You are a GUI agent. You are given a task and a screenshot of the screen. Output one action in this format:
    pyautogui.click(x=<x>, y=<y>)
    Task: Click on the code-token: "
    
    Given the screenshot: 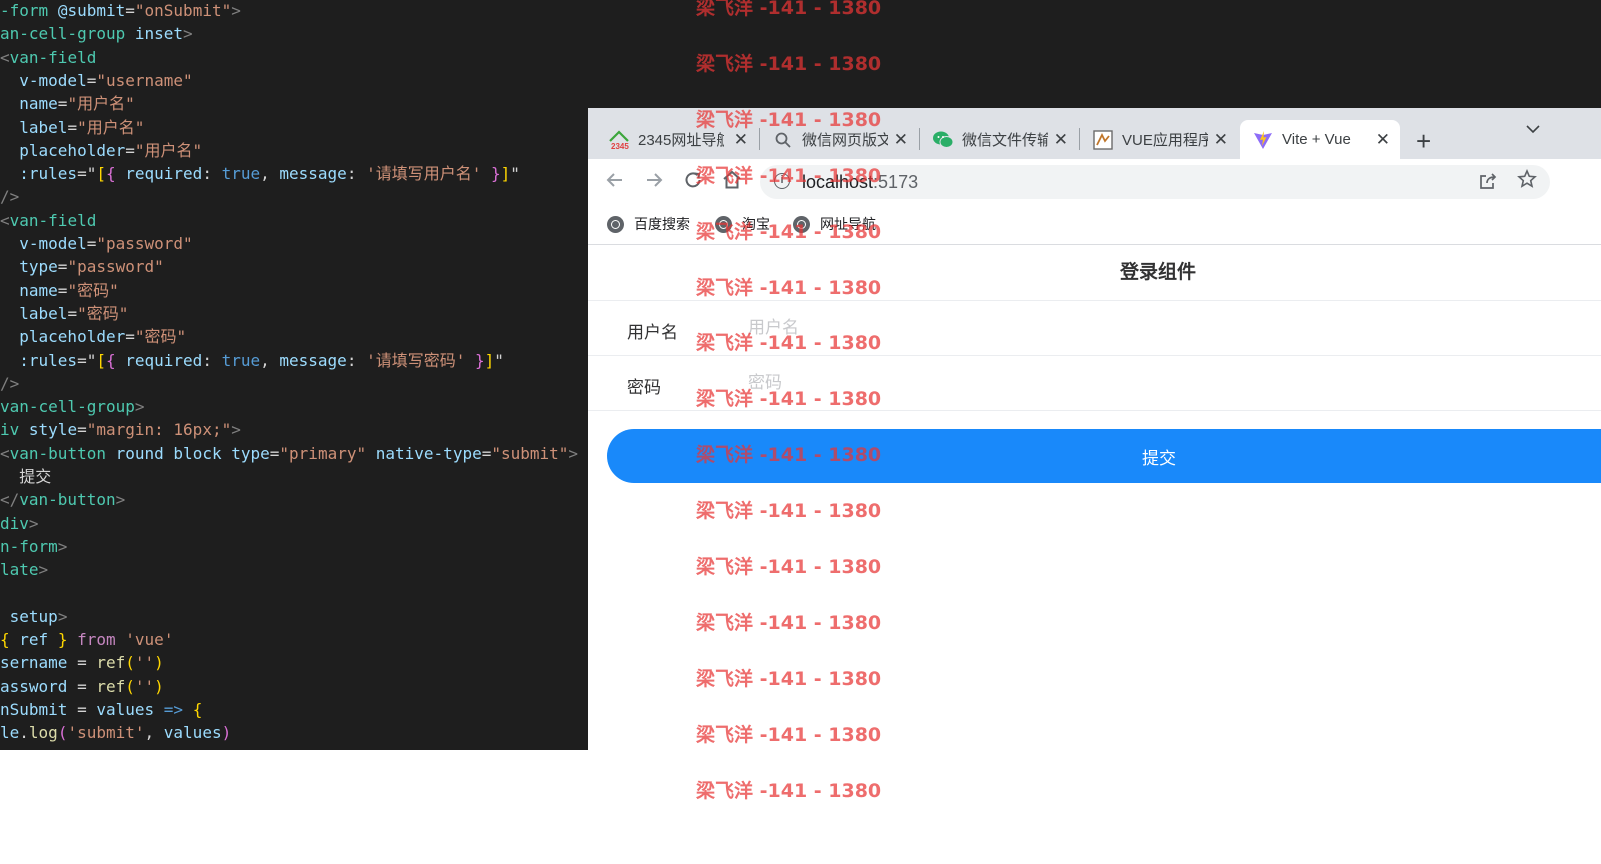 What is the action you would take?
    pyautogui.click(x=515, y=174)
    